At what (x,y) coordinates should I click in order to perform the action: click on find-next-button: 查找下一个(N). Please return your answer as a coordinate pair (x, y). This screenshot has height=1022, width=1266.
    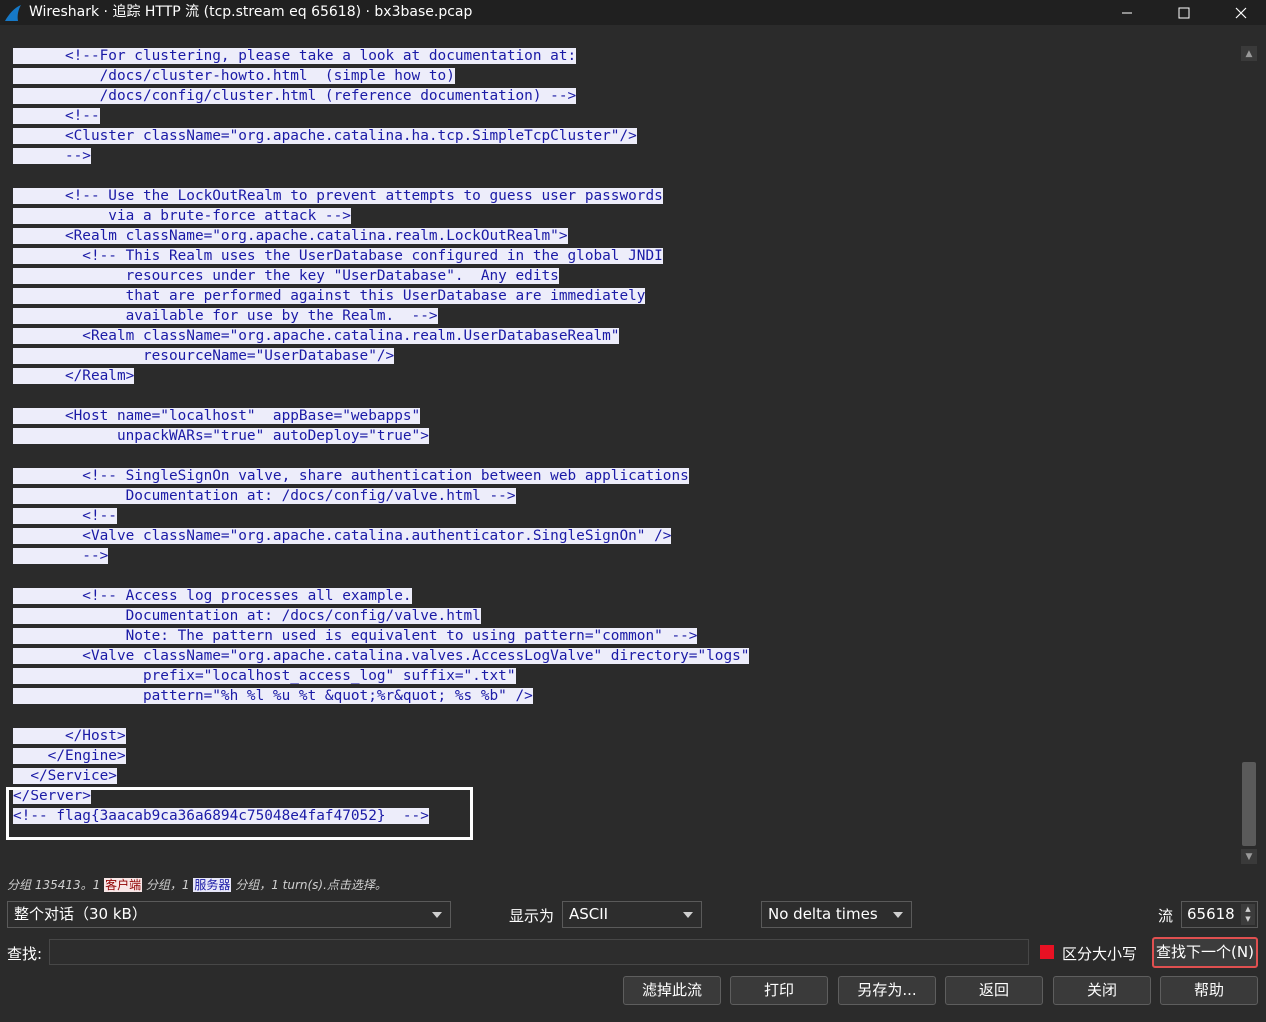
    Looking at the image, I should click on (1205, 952).